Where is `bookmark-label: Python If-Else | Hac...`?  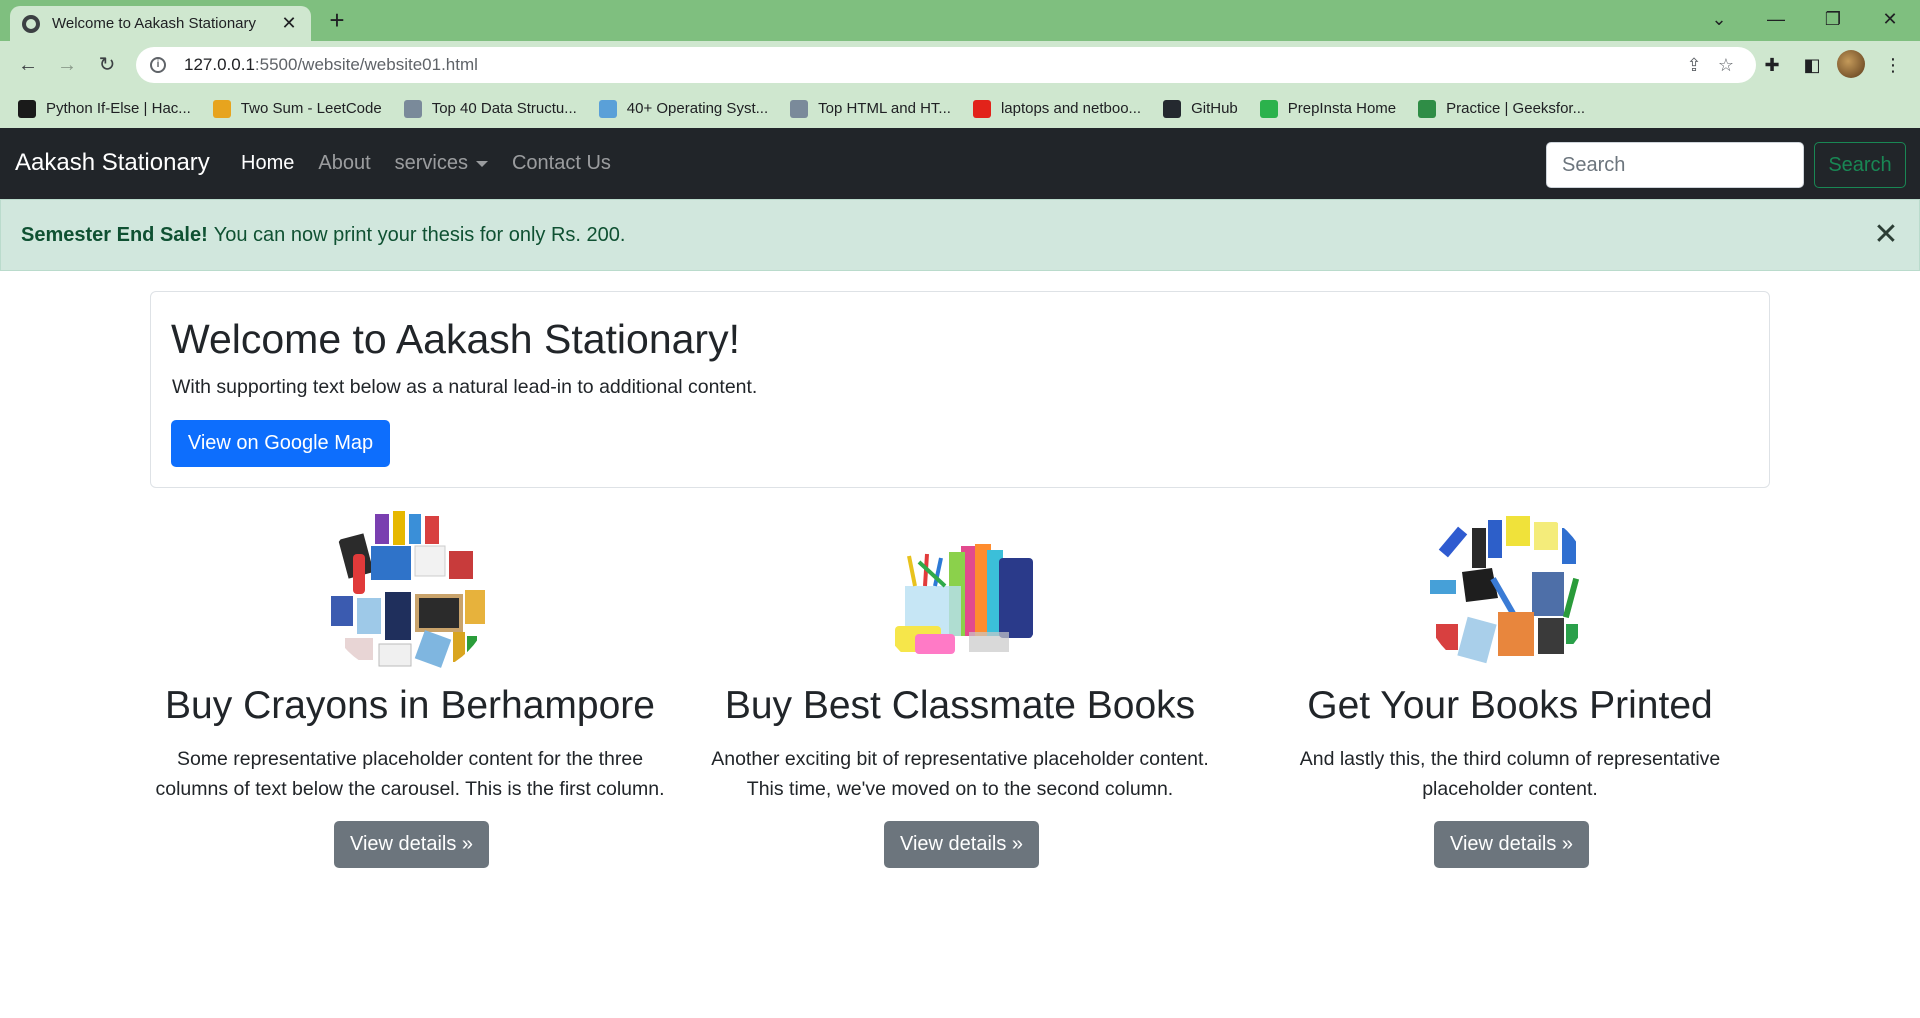 bookmark-label: Python If-Else | Hac... is located at coordinates (118, 108).